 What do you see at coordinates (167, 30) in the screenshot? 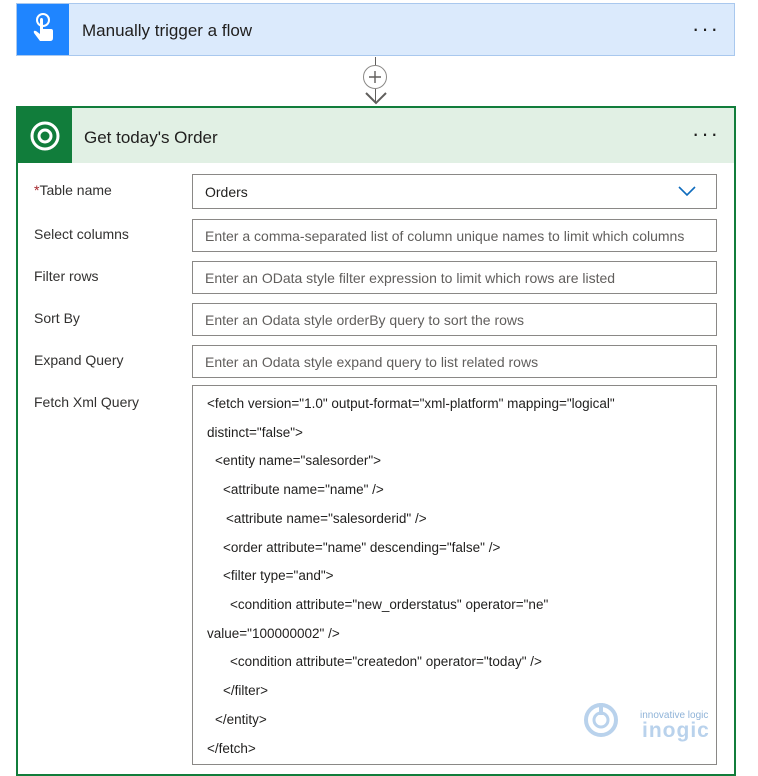
I see `trigger-title: Manually trigger a flow` at bounding box center [167, 30].